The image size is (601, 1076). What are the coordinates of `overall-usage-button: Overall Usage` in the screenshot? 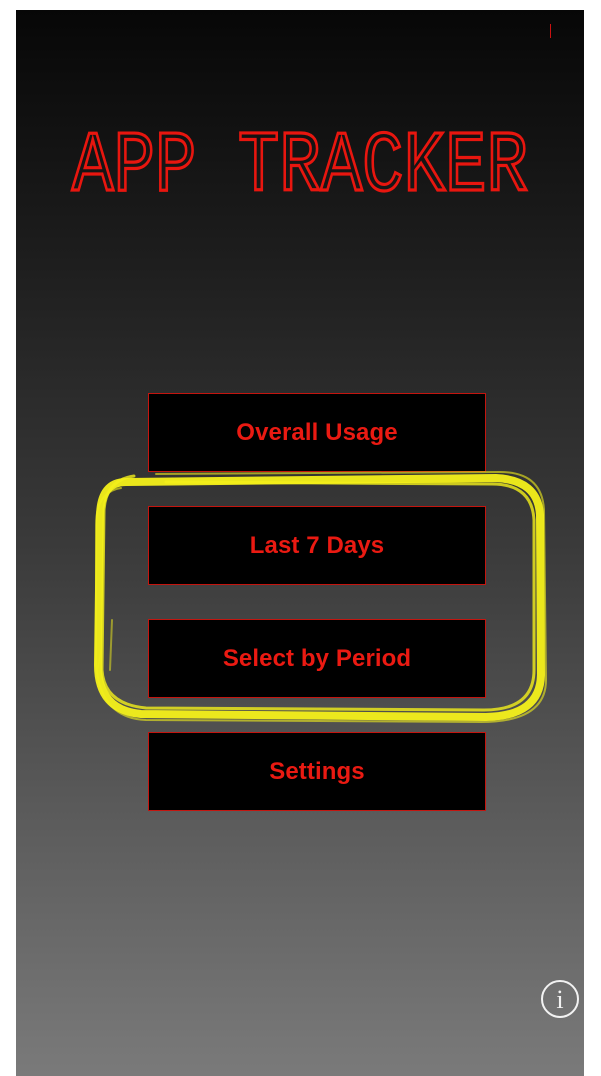 It's located at (317, 432).